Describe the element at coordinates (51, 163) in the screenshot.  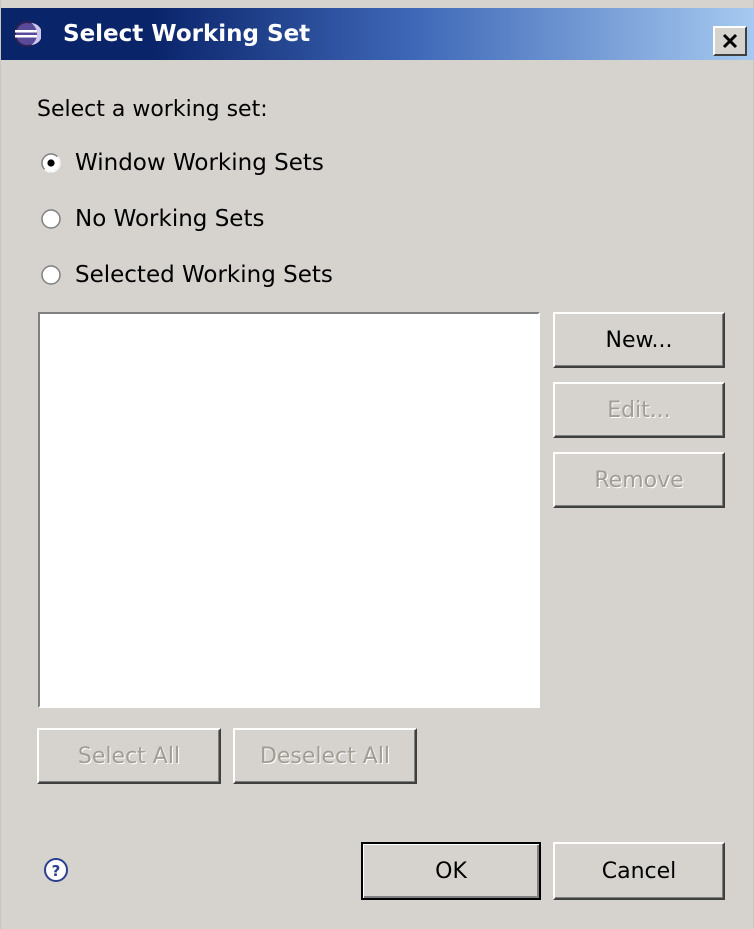
I see `radio-checked-icon` at that location.